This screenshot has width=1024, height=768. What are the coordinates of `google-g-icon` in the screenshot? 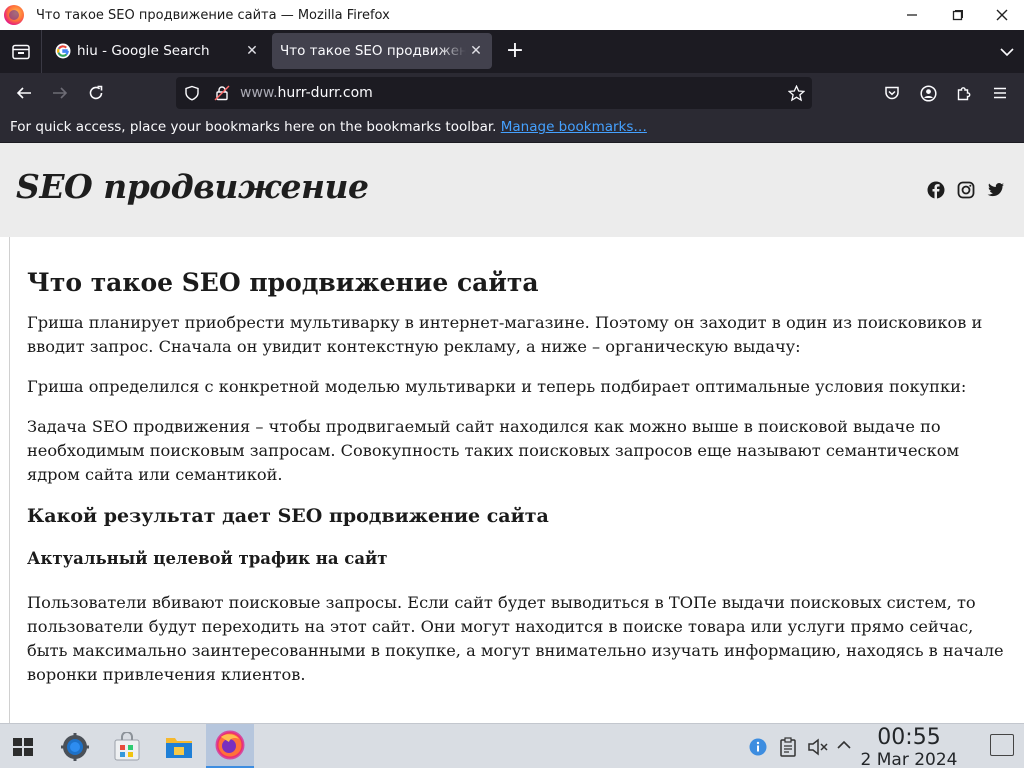 It's located at (63, 51).